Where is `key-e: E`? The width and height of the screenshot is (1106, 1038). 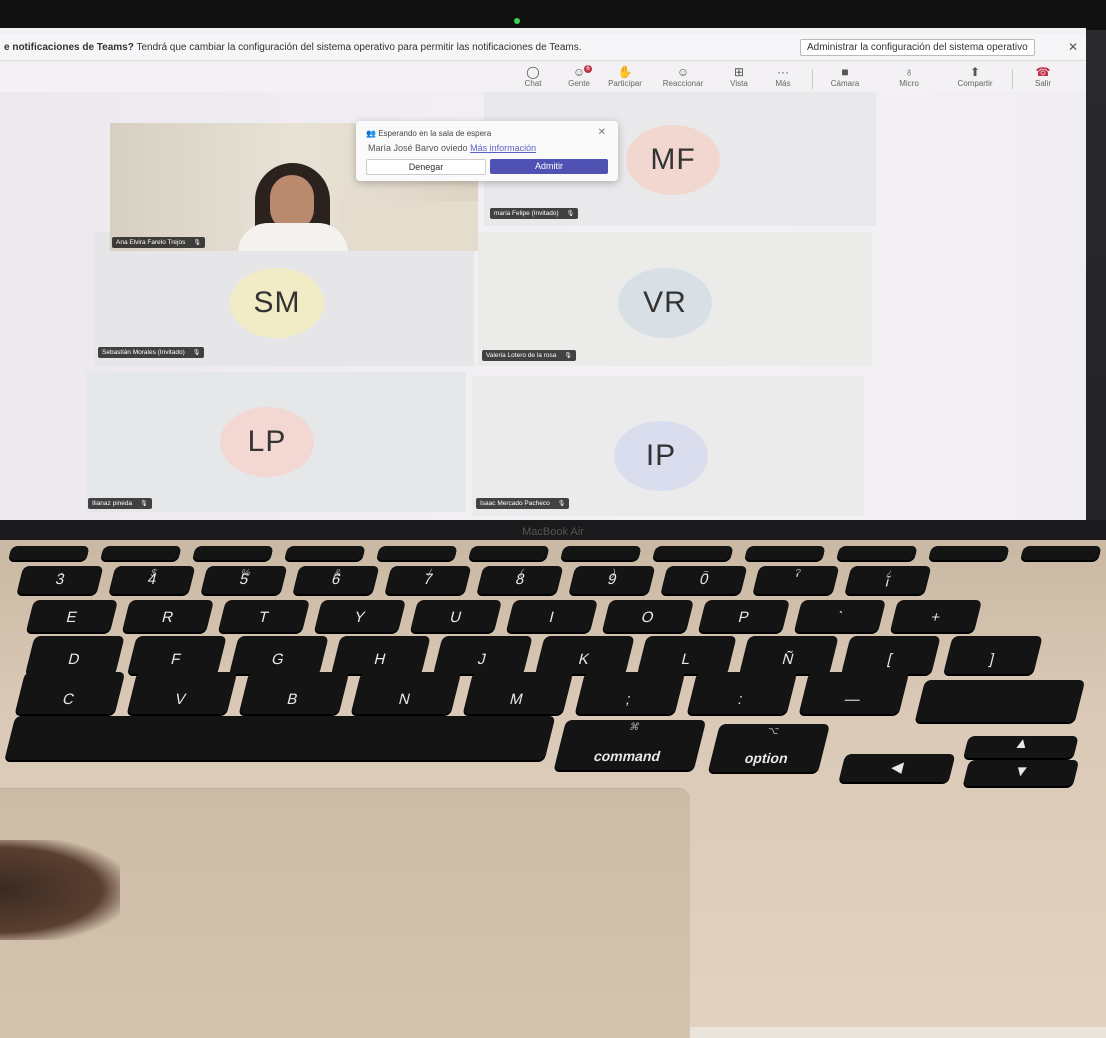
key-e: E is located at coordinates (72, 616).